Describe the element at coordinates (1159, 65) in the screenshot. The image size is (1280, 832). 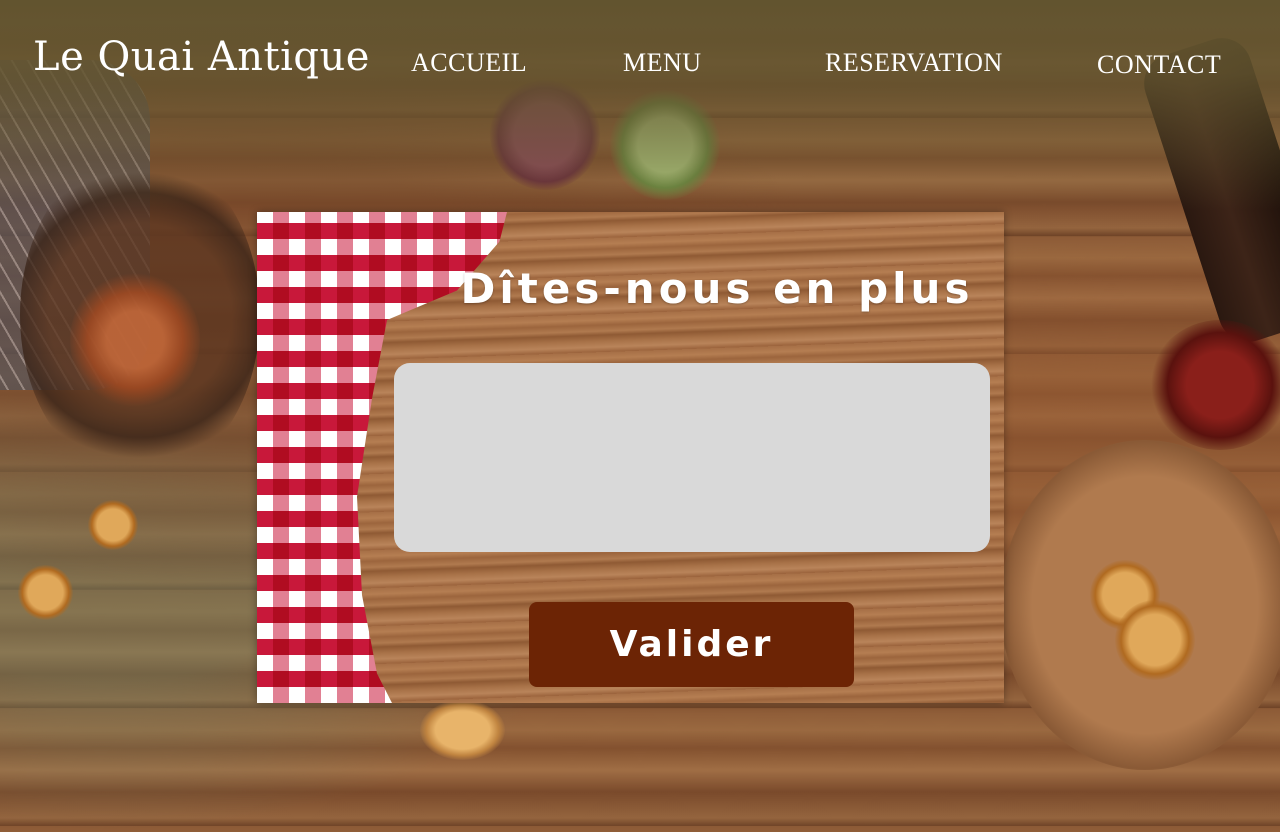
I see `nav-link-contact: CONTACT` at that location.